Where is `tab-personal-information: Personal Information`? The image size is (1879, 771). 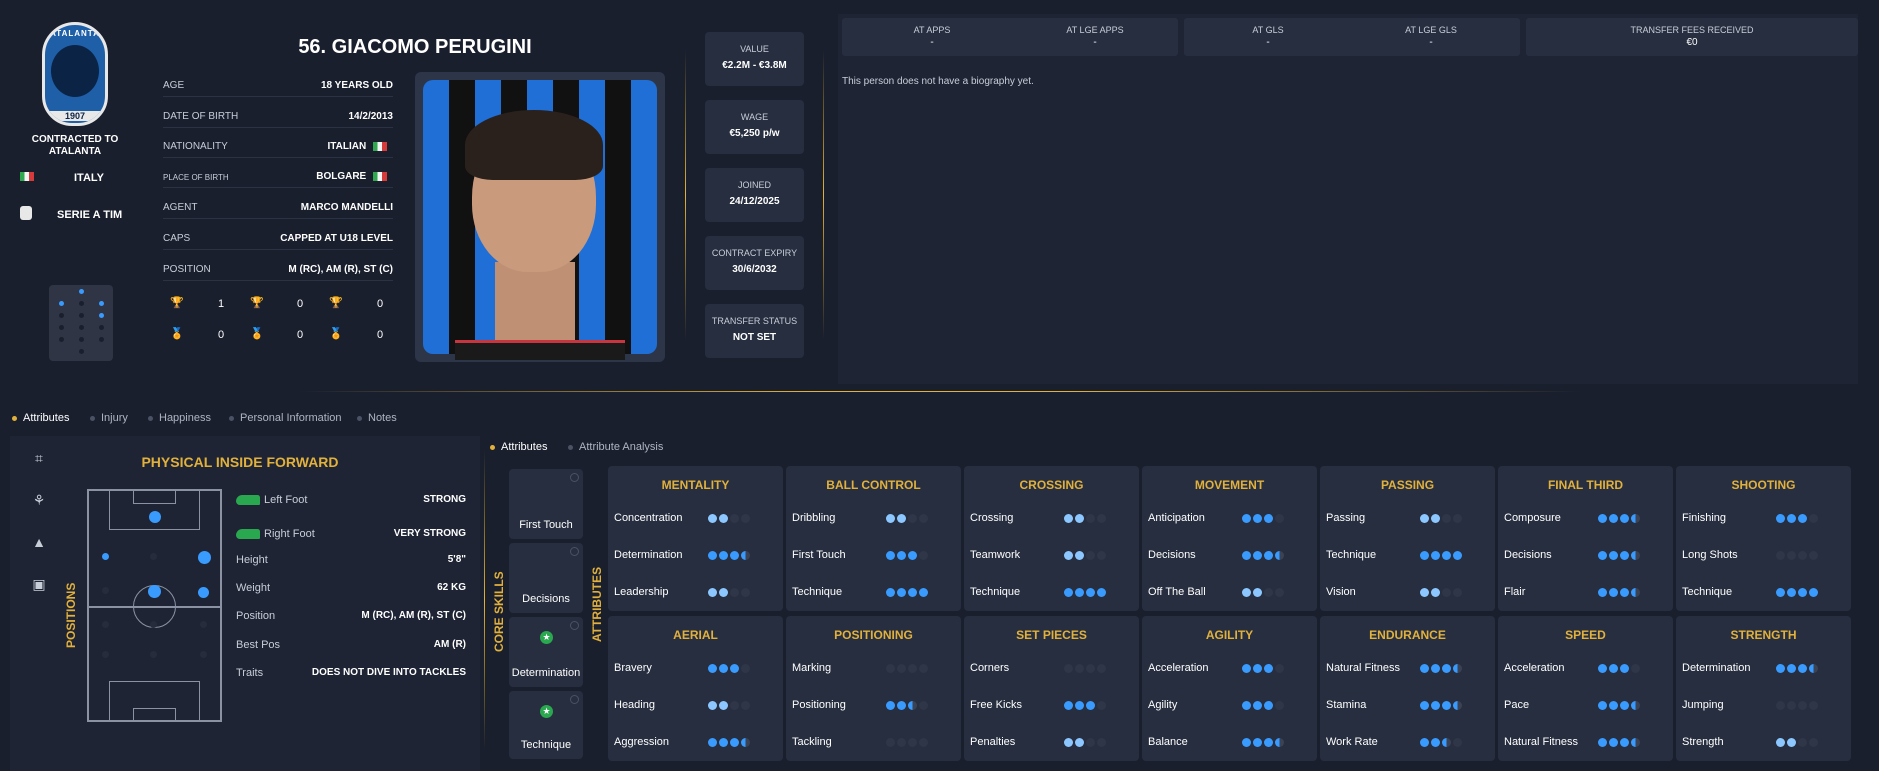
tab-personal-information: Personal Information is located at coordinates (285, 418).